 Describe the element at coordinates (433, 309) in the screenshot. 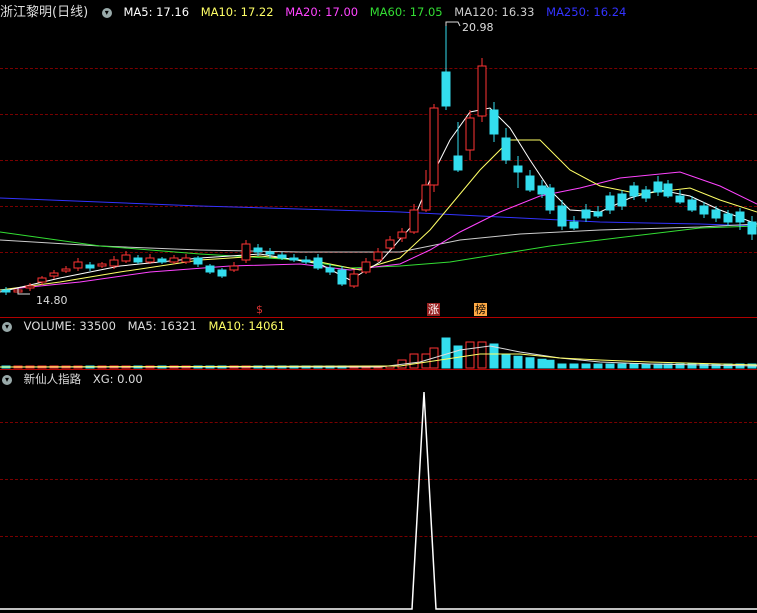

I see `marker-limit-up: 涨` at that location.